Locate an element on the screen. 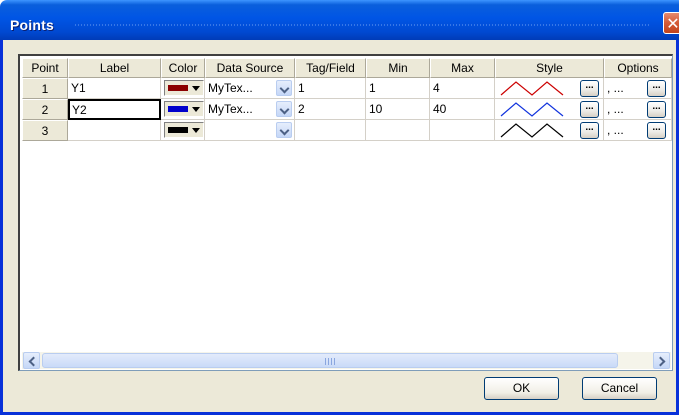 This screenshot has width=679, height=415. title-bar-texture is located at coordinates (361, 25).